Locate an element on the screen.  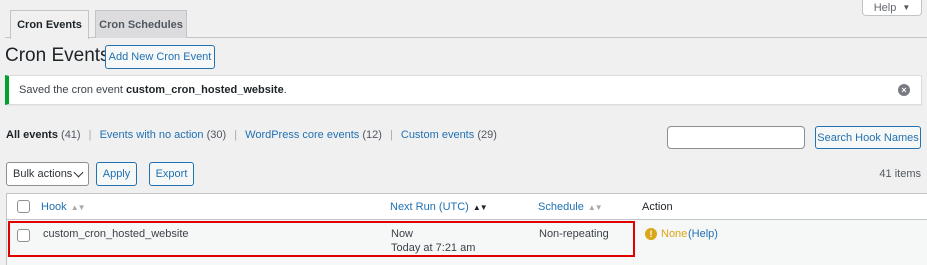
filter-count: (12) is located at coordinates (372, 135).